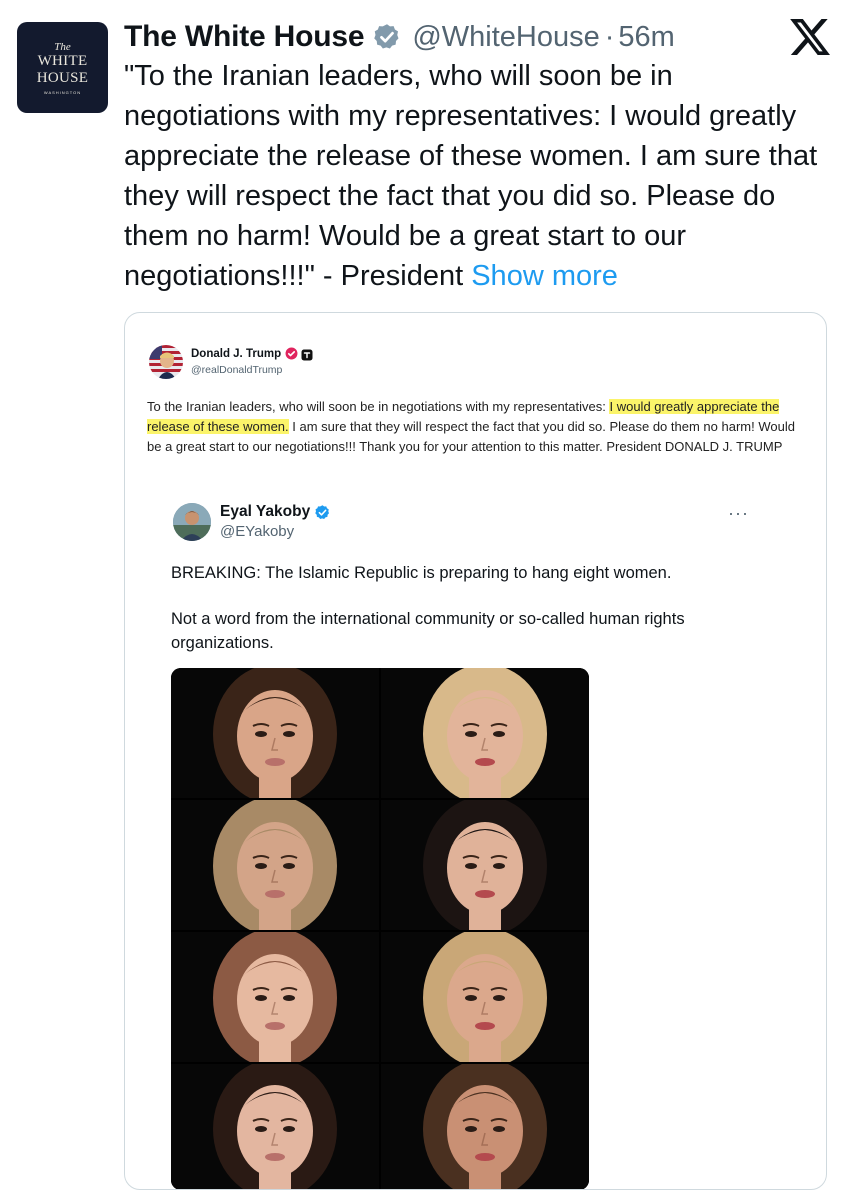  Describe the element at coordinates (322, 512) in the screenshot. I see `blue-verified-badge-icon` at that location.